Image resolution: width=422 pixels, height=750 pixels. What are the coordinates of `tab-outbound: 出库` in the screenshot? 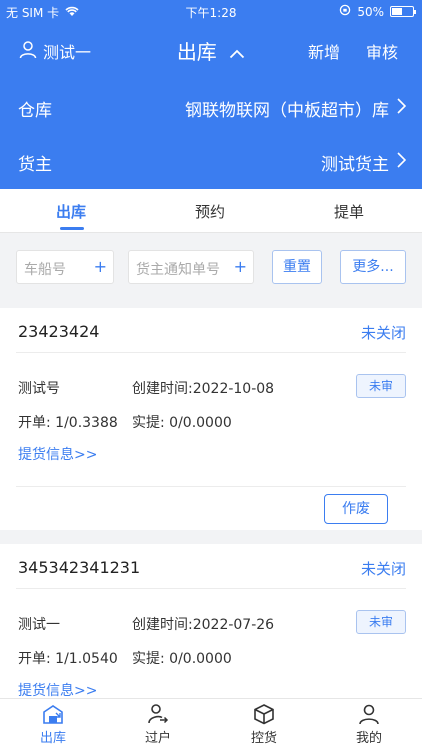 It's located at (71, 211).